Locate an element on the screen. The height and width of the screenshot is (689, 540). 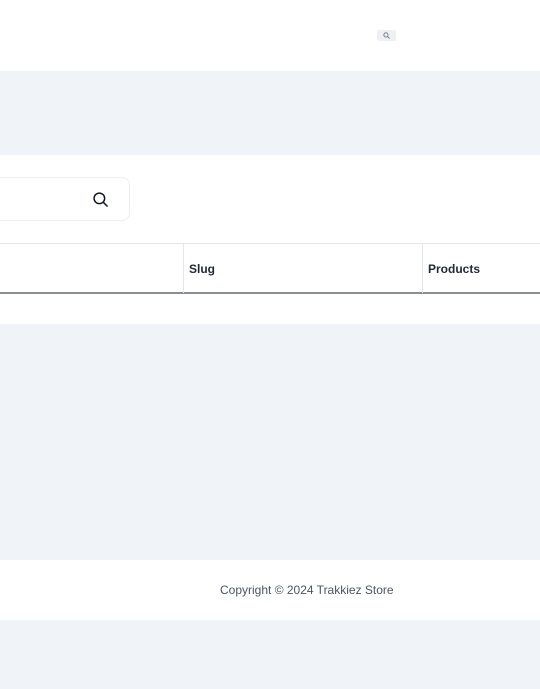
table-header: Slug Products is located at coordinates (270, 268).